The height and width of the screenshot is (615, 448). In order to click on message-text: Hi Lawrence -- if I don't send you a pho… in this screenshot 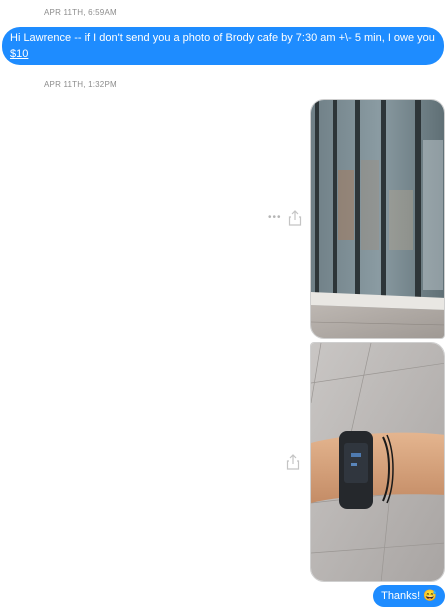, I will do `click(222, 38)`.